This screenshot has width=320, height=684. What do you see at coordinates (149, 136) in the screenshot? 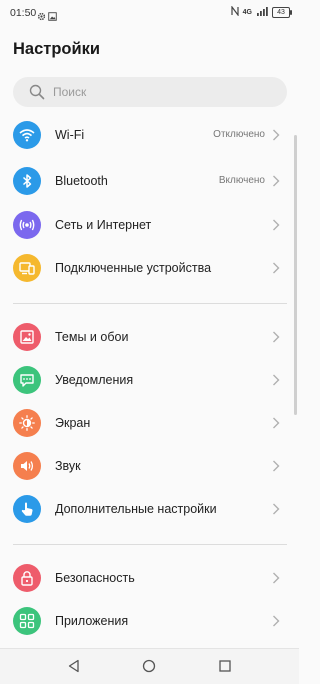
I see `settings-item-wifi: Wi-Fi Отключено` at bounding box center [149, 136].